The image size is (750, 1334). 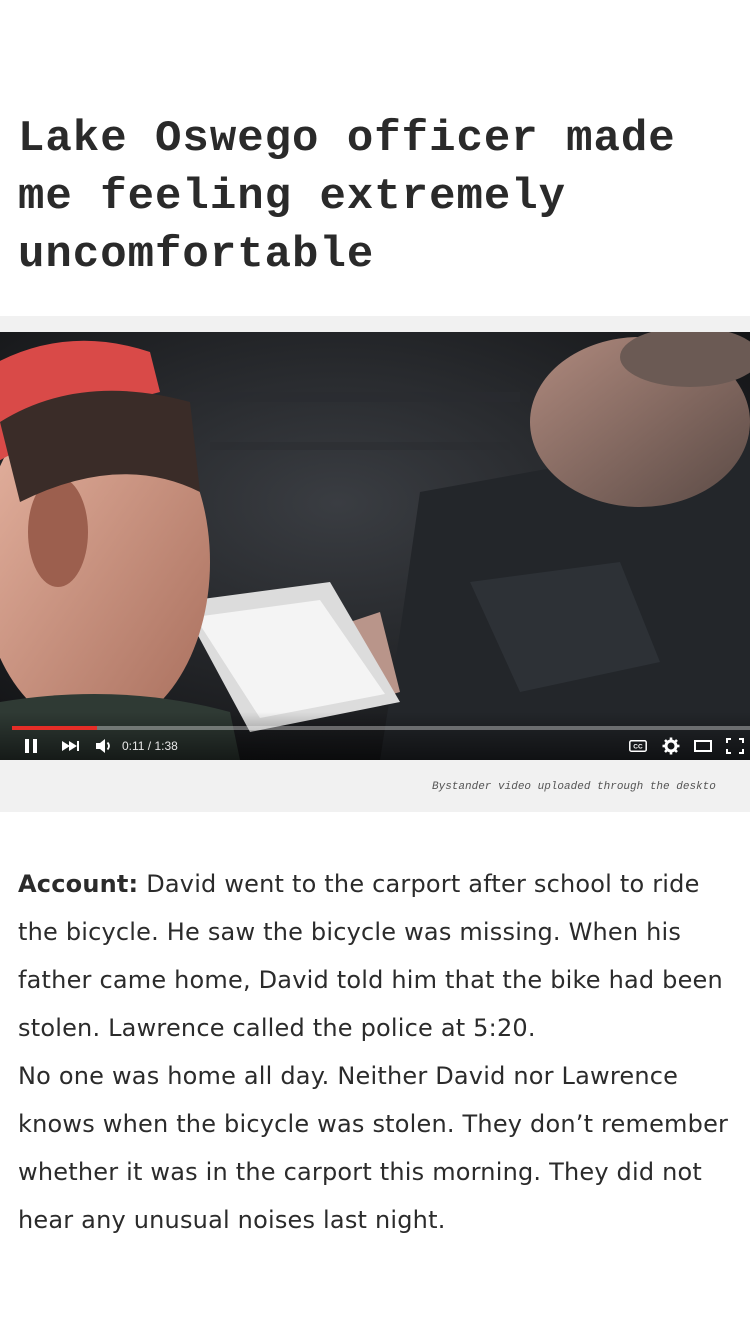 What do you see at coordinates (671, 746) in the screenshot?
I see `gear-icon` at bounding box center [671, 746].